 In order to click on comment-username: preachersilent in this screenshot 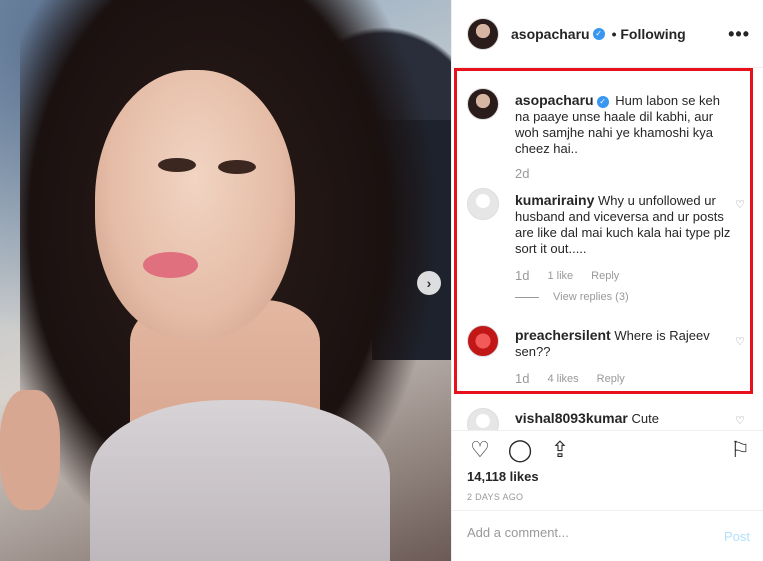, I will do `click(563, 335)`.